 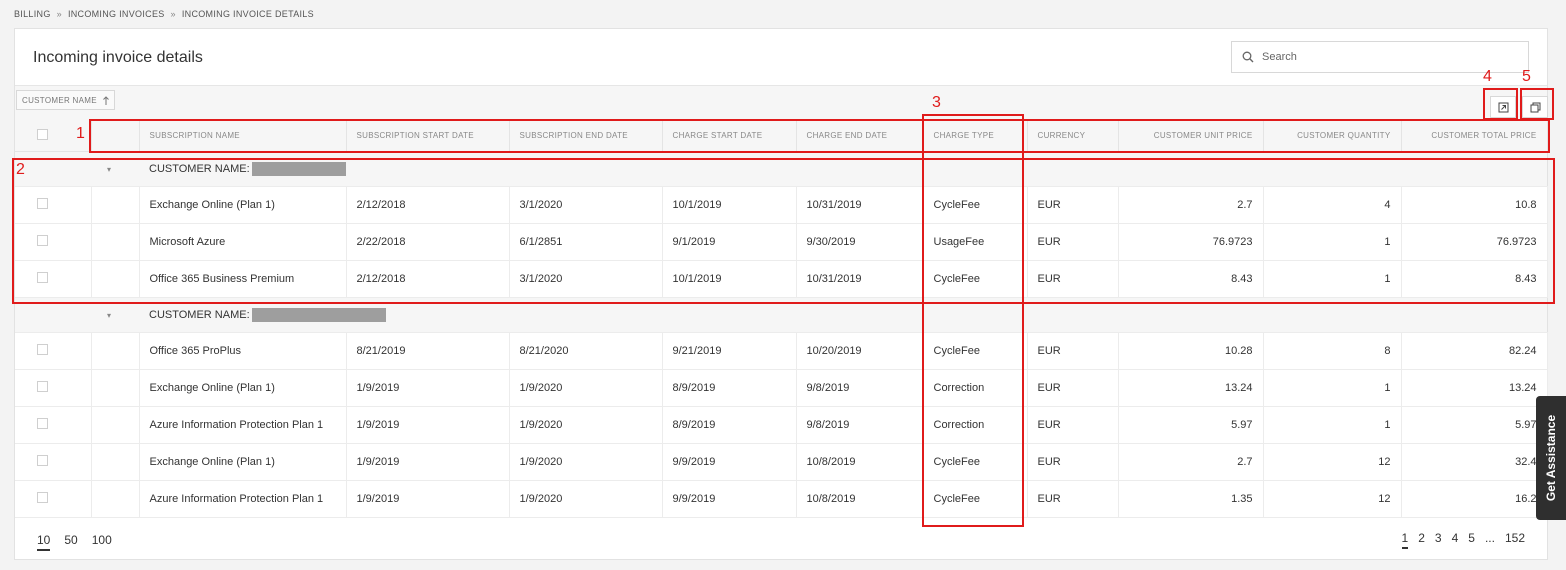 What do you see at coordinates (1421, 540) in the screenshot?
I see `page-link: 2` at bounding box center [1421, 540].